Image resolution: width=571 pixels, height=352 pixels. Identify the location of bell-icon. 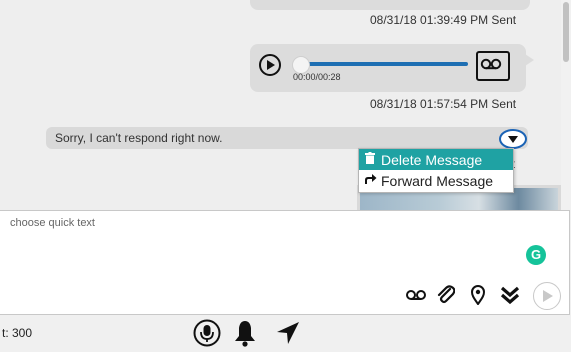
(246, 333).